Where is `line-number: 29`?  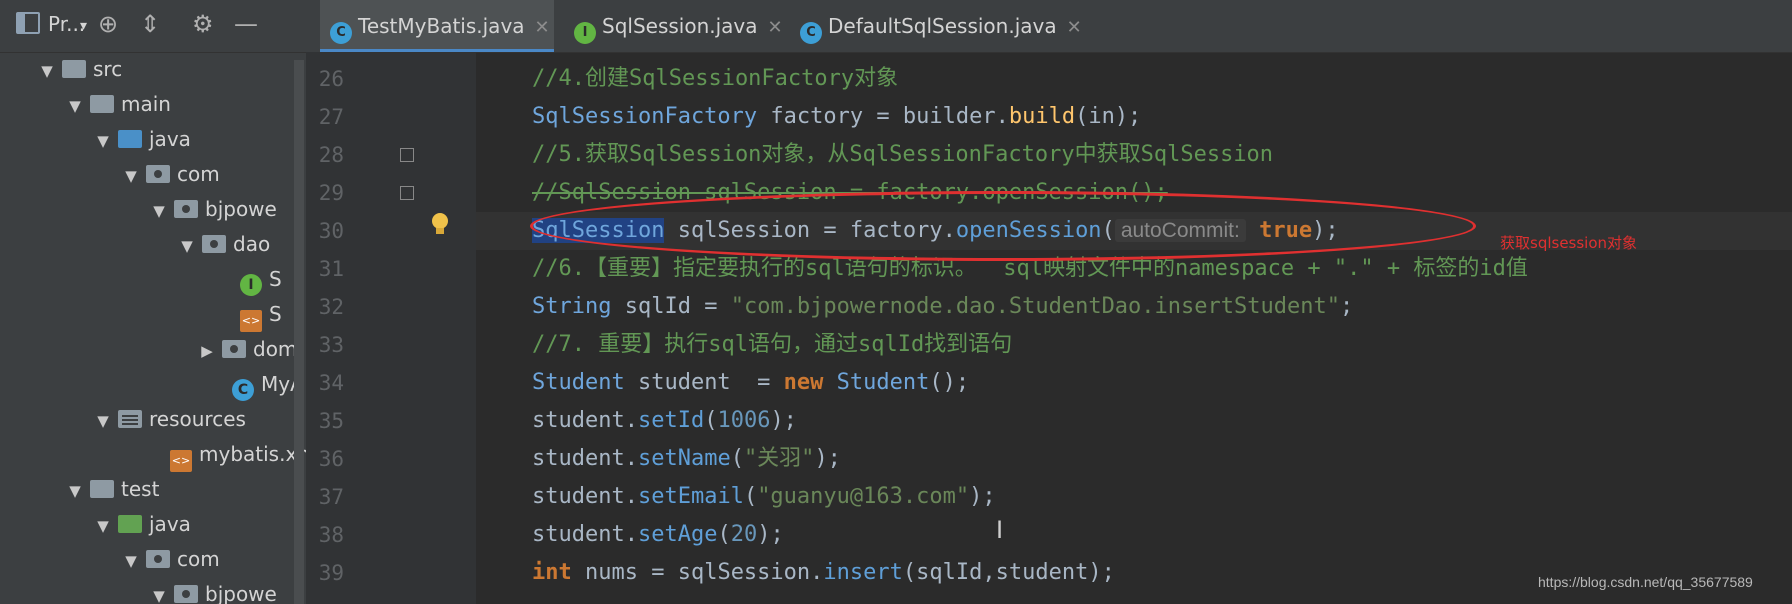
line-number: 29 is located at coordinates (331, 193).